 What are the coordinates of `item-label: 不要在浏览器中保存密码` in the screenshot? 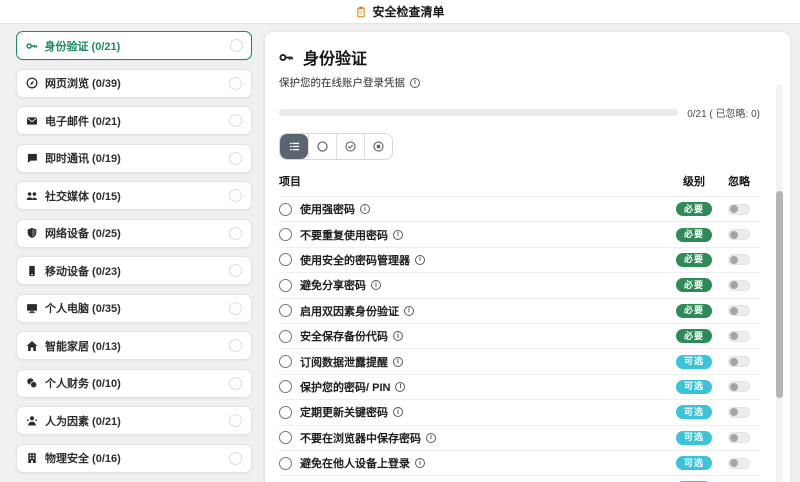 It's located at (360, 438).